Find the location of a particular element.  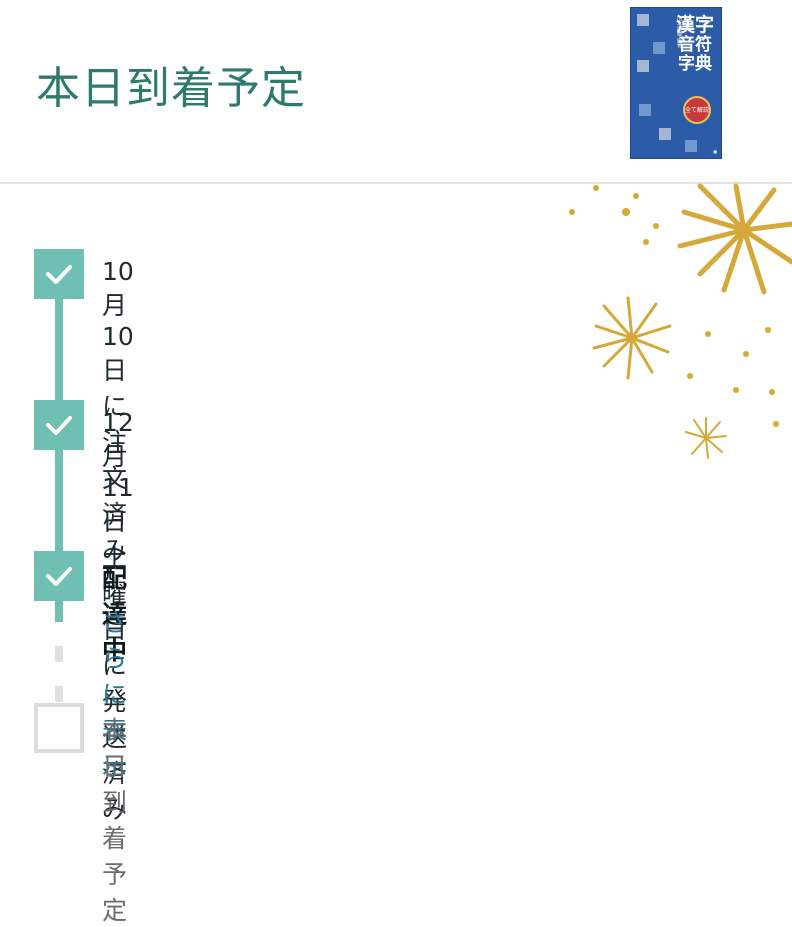

page-title: 本日到着予定 is located at coordinates (171, 88).